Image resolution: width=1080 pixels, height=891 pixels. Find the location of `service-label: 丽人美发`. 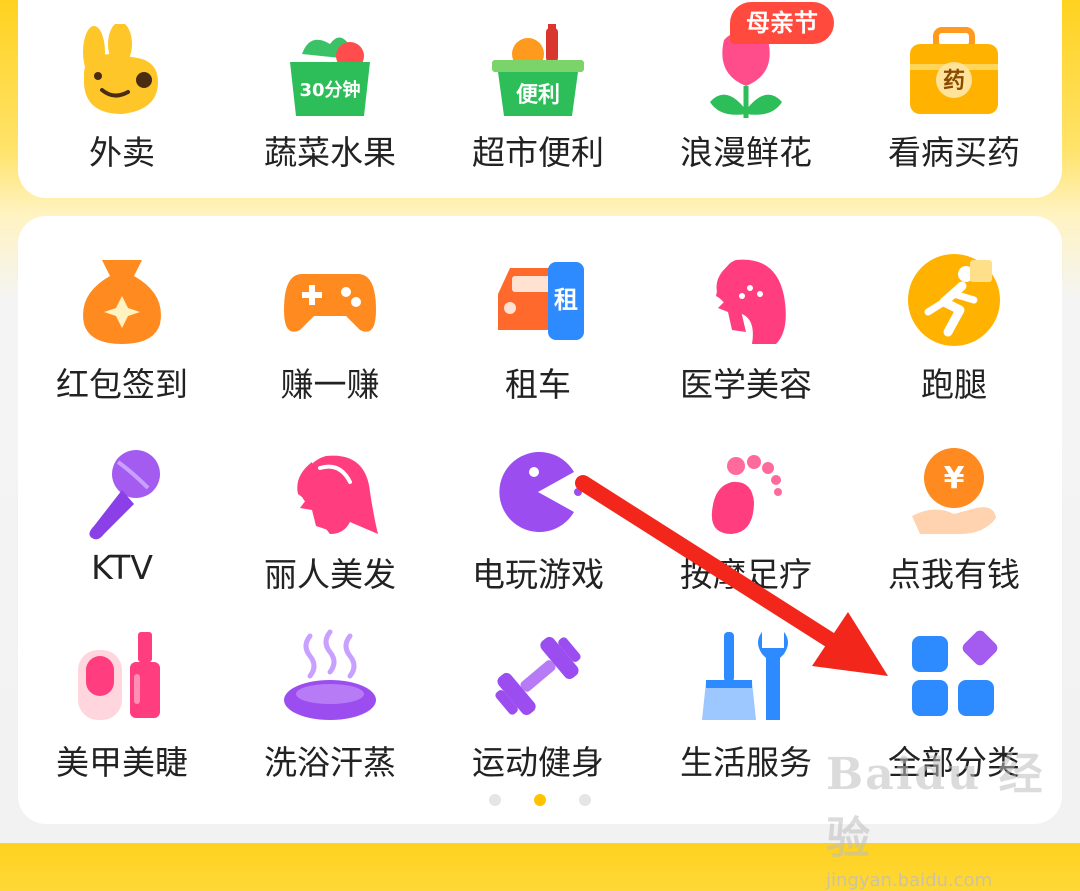

service-label: 丽人美发 is located at coordinates (330, 574).